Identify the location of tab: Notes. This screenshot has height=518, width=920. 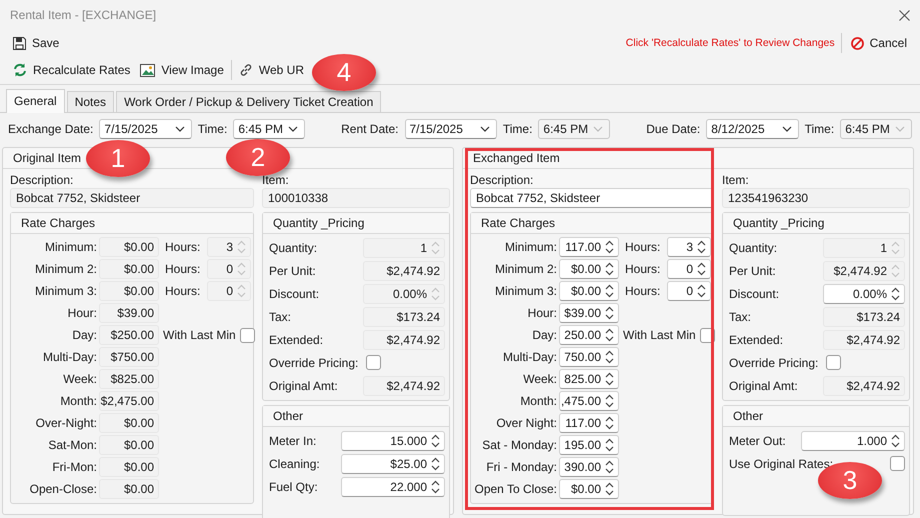
(90, 101).